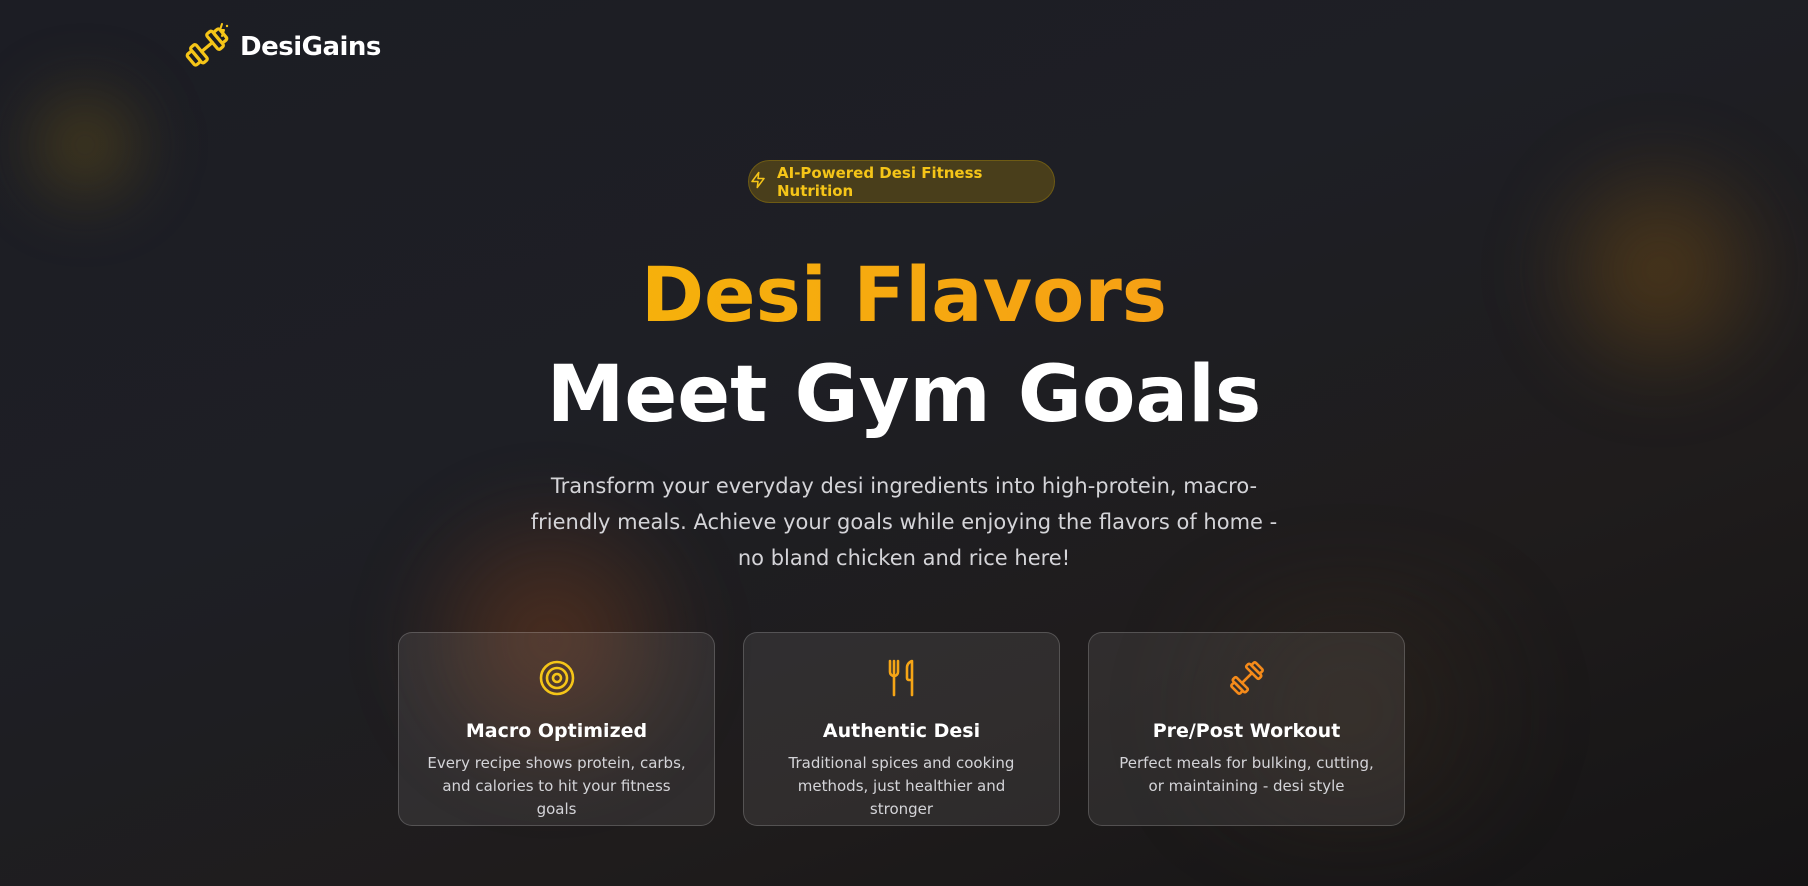 The width and height of the screenshot is (1808, 886). What do you see at coordinates (758, 182) in the screenshot?
I see `lightning-icon` at bounding box center [758, 182].